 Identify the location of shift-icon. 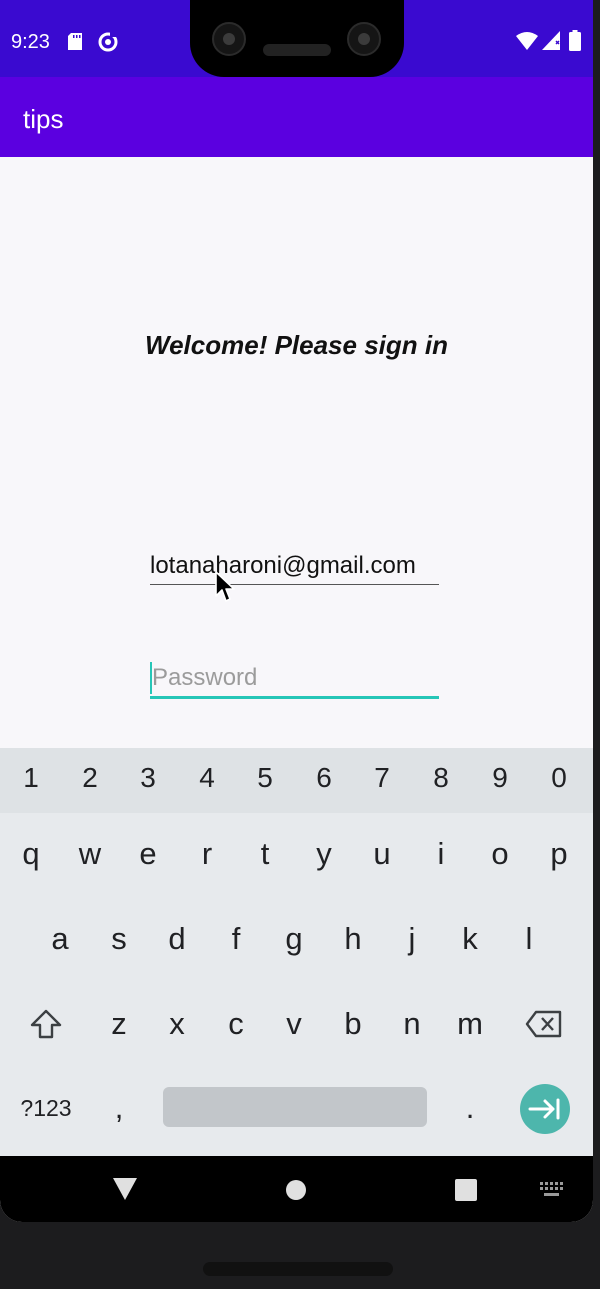
(46, 1024).